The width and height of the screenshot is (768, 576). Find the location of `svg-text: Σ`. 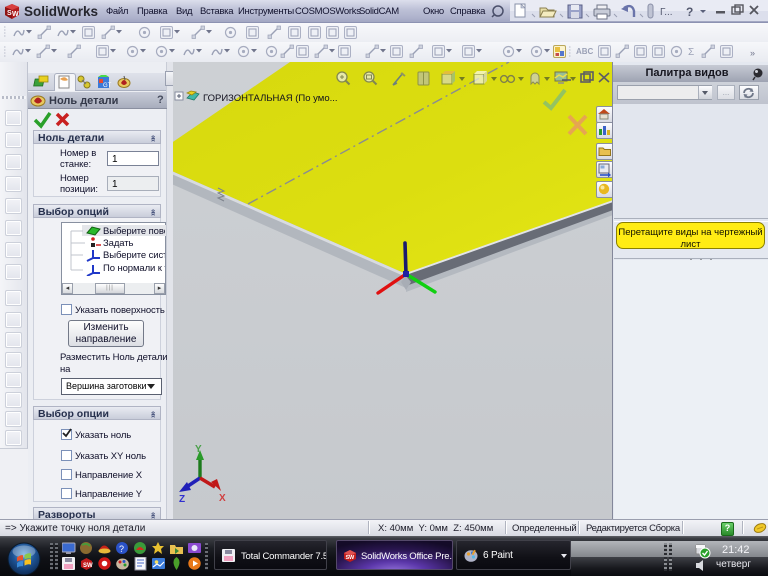

svg-text: Σ is located at coordinates (691, 52).